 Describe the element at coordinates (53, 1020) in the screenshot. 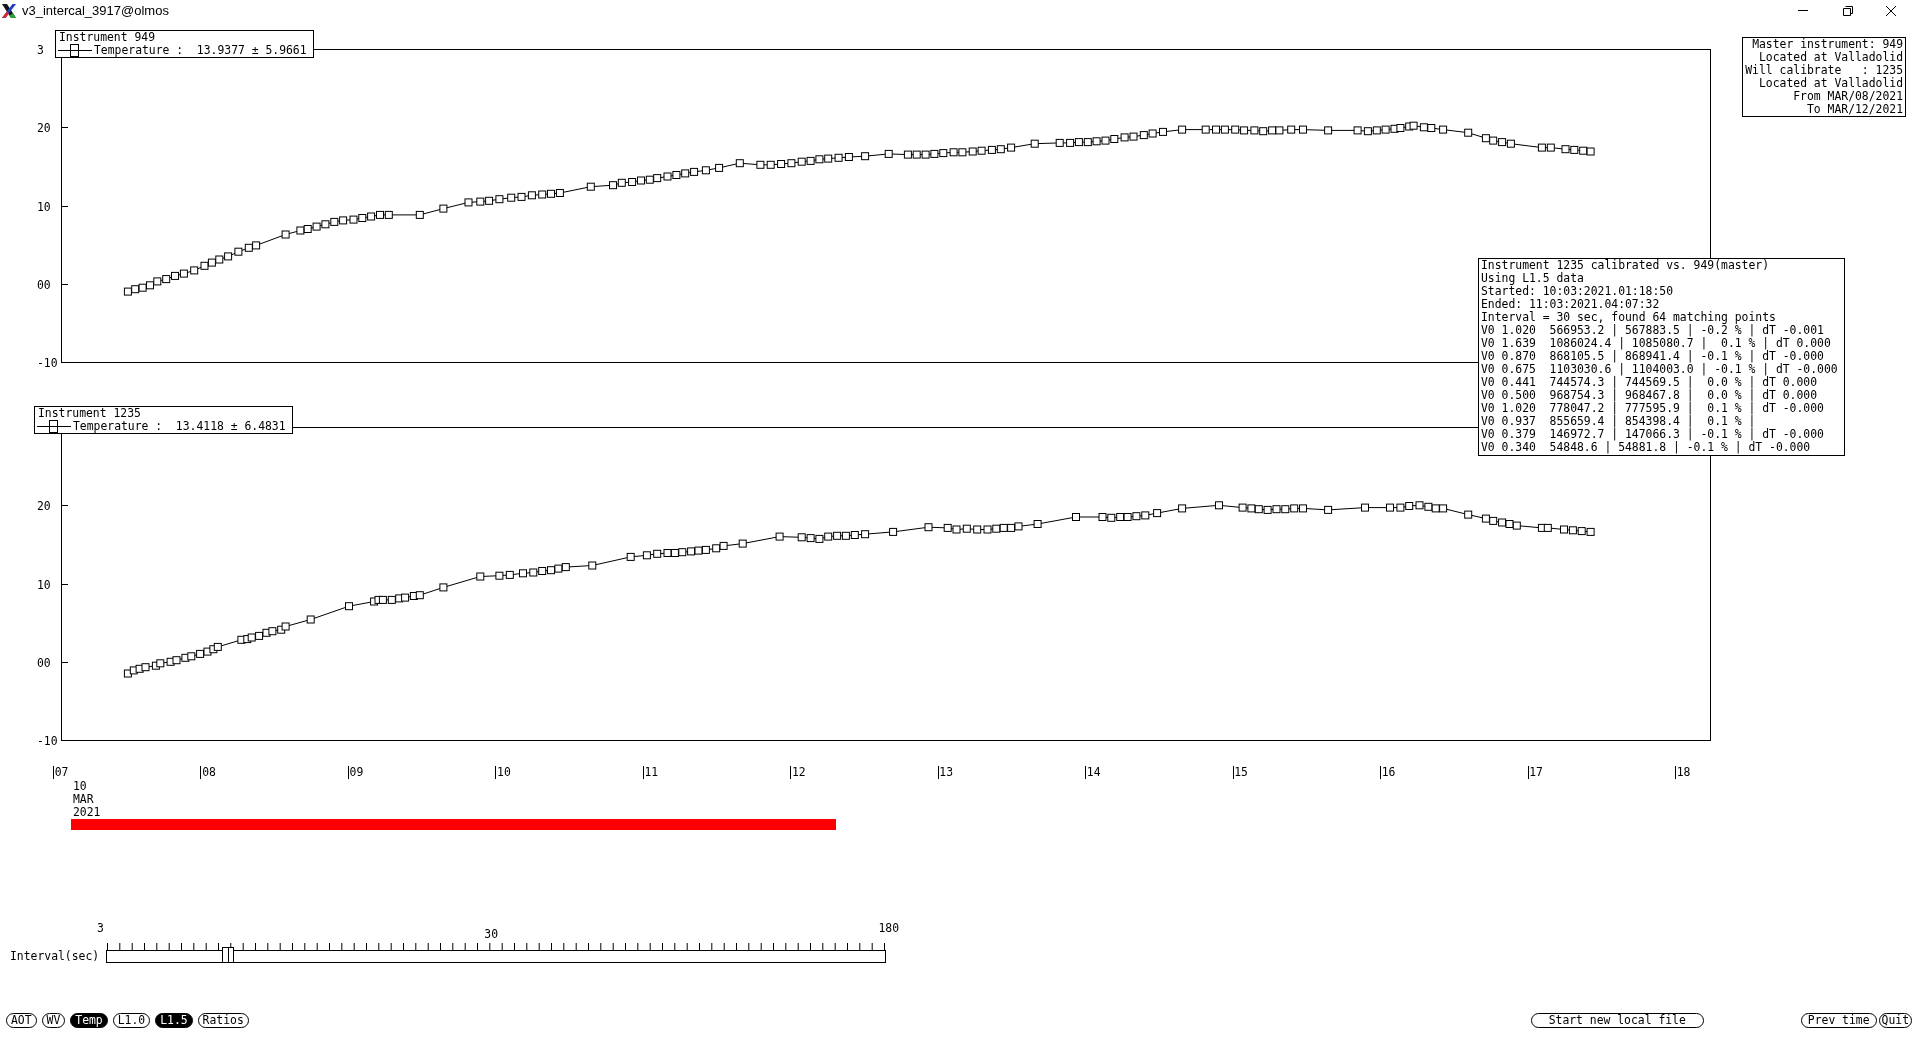

I see `mode-button: WV` at that location.